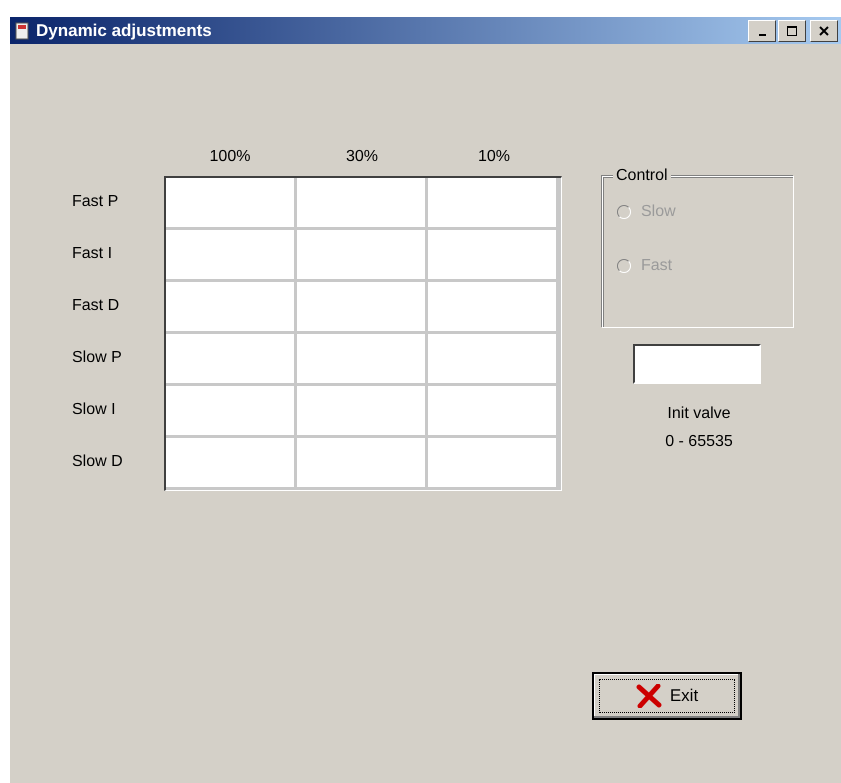  I want to click on close-button, so click(824, 31).